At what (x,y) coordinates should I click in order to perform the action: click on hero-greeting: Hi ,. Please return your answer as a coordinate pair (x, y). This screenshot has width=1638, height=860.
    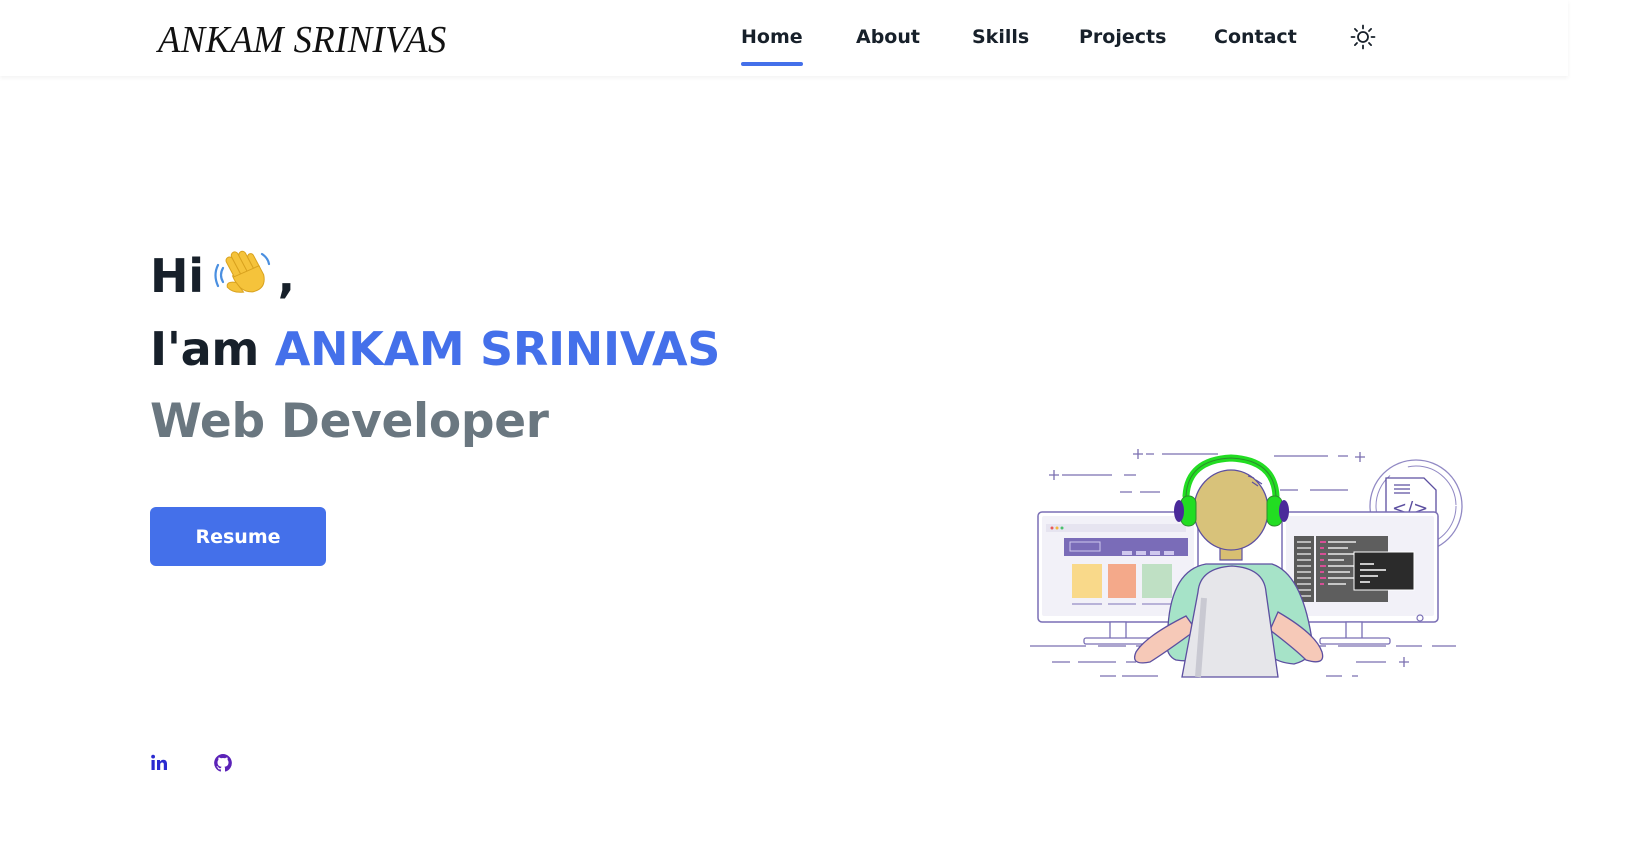
    Looking at the image, I should click on (222, 275).